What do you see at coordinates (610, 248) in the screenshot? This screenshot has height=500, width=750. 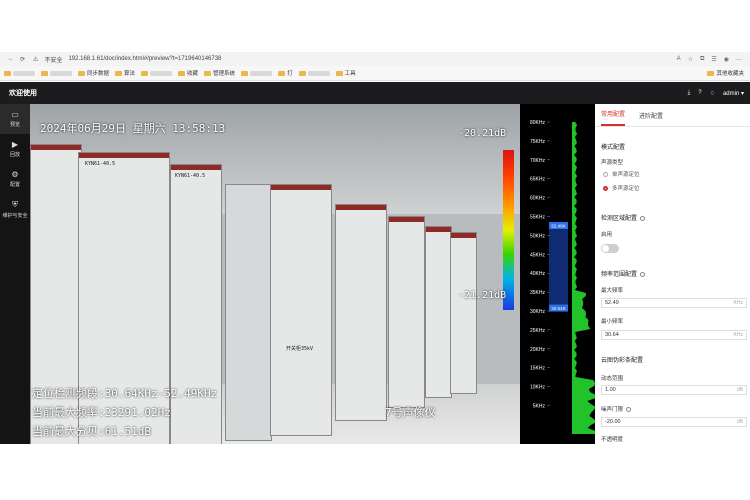 I see `enable-toggle` at bounding box center [610, 248].